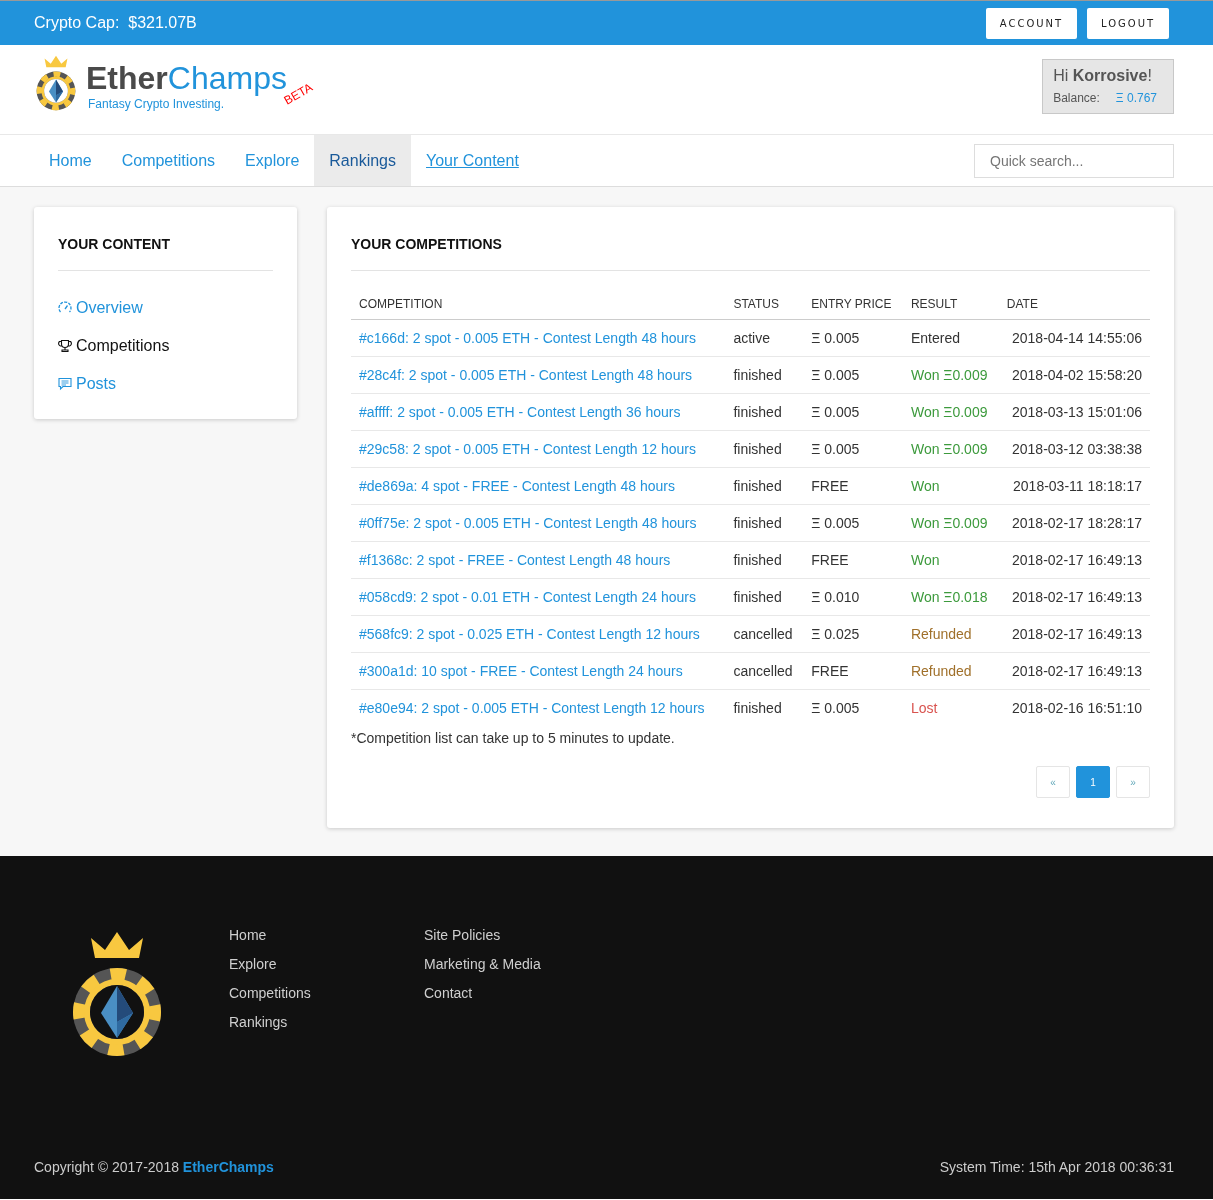  Describe the element at coordinates (1074, 375) in the screenshot. I see `date-cell: 2018-04-02 15:58:20` at that location.